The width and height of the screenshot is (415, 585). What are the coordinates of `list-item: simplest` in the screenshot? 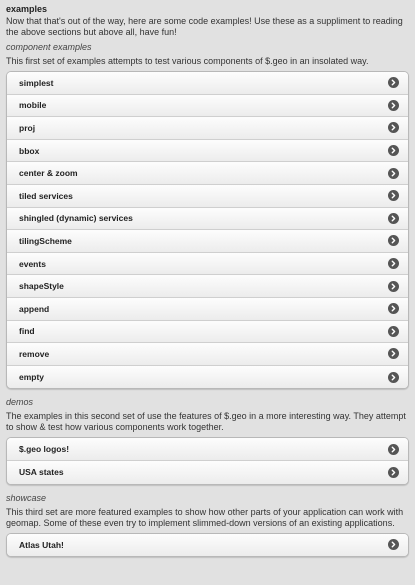 It's located at (207, 83).